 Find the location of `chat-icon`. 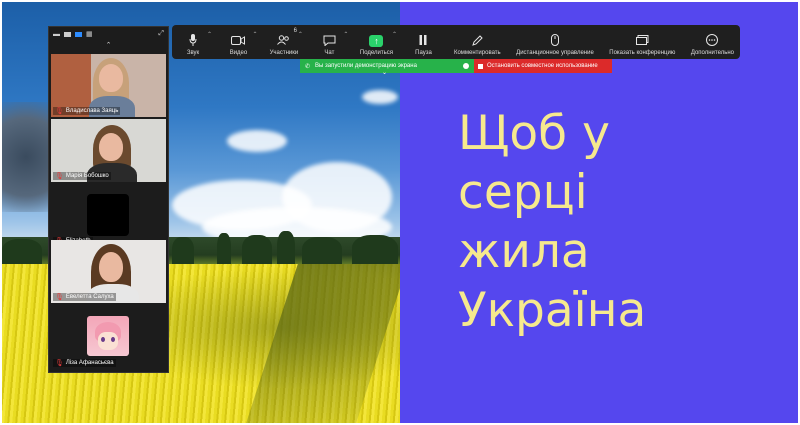

chat-icon is located at coordinates (329, 40).